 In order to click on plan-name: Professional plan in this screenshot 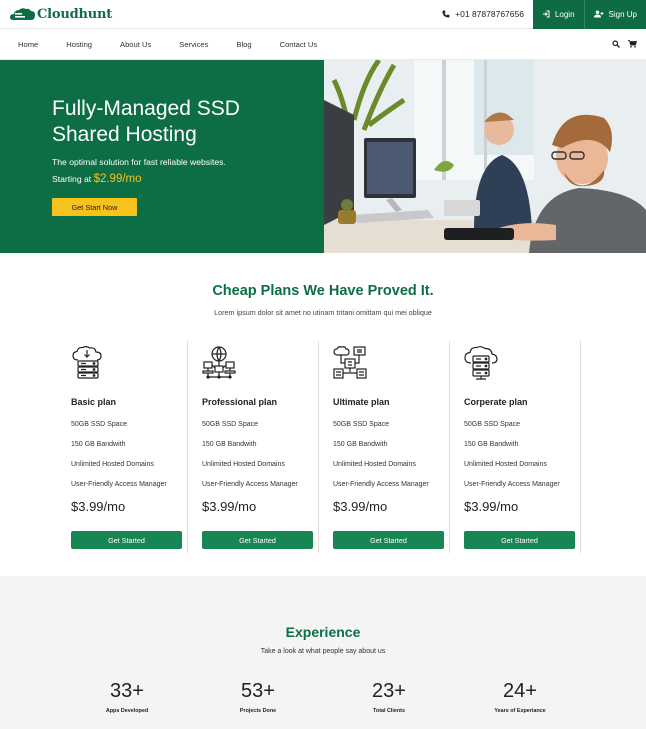, I will do `click(240, 402)`.